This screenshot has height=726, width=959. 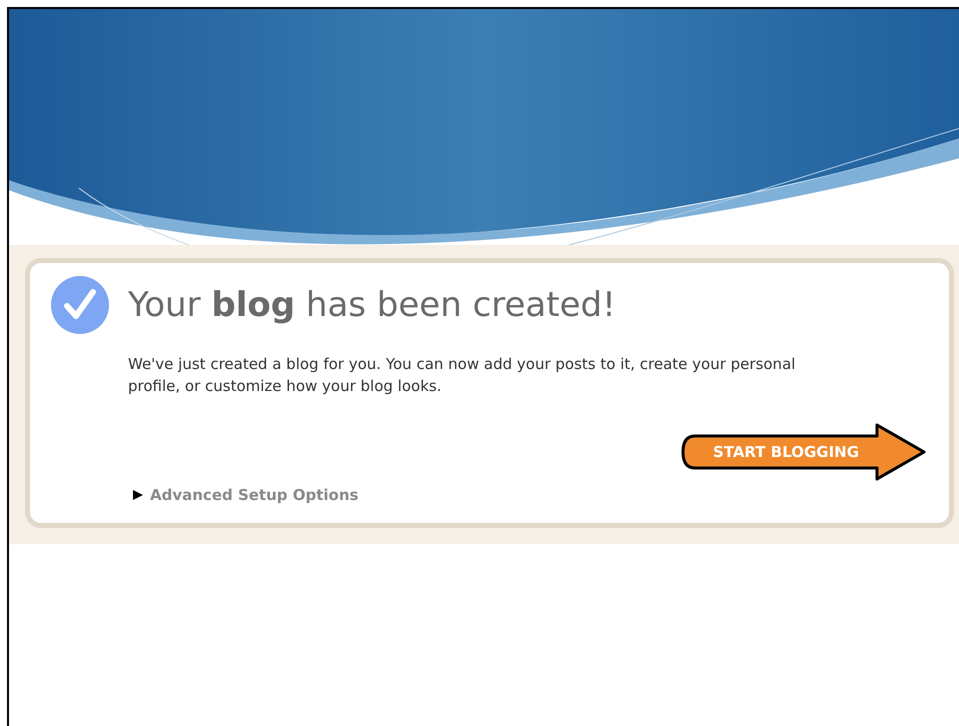 I want to click on description-text: We've just created a blog for you. You can now add your posts to it, create your personal profile, or customize how your blog looks., so click(x=462, y=375).